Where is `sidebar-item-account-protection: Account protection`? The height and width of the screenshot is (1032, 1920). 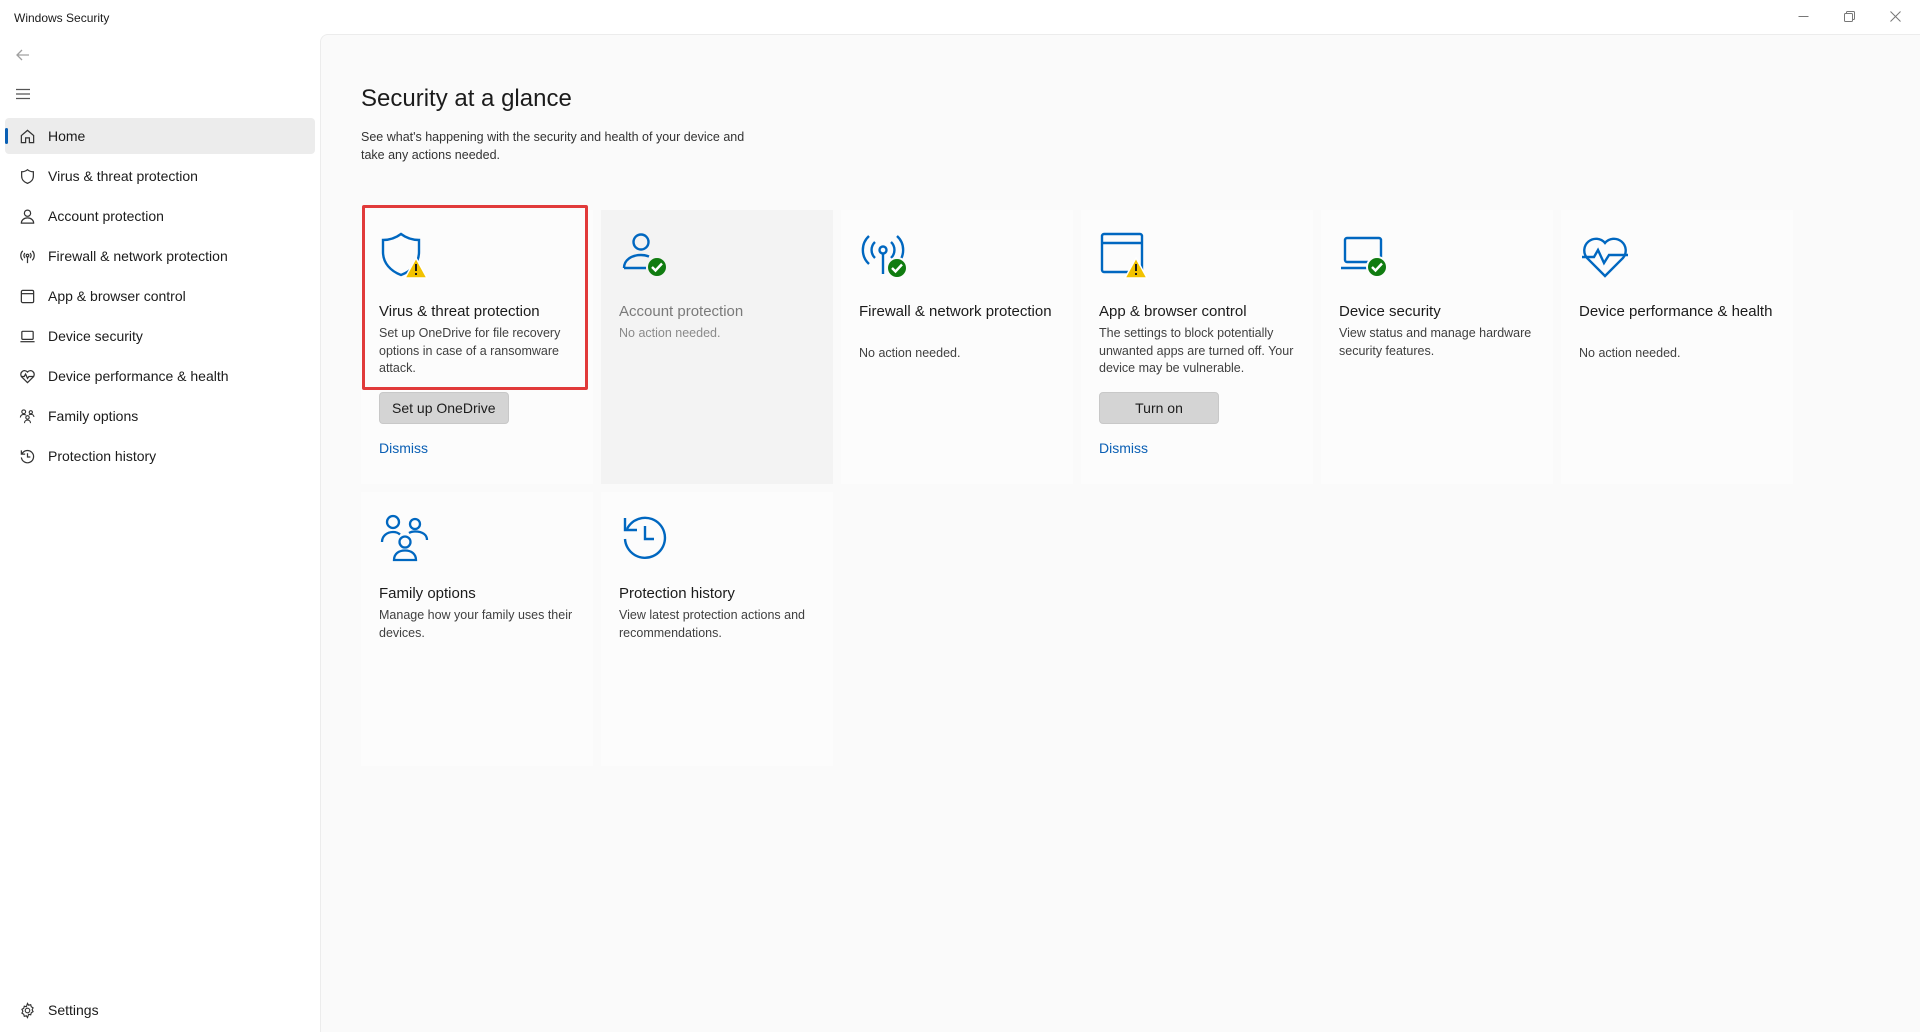
sidebar-item-account-protection: Account protection is located at coordinates (160, 216).